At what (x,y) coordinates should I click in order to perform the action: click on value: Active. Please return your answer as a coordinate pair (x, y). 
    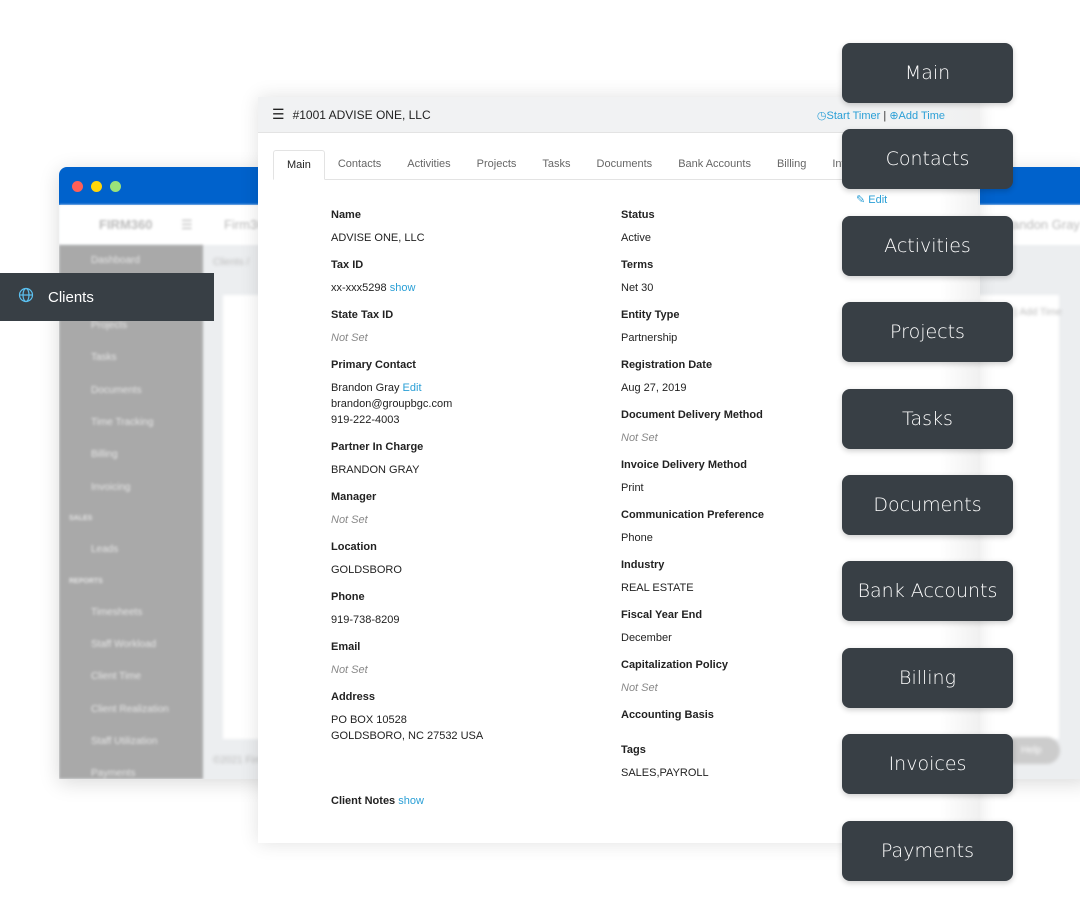
    Looking at the image, I should click on (636, 238).